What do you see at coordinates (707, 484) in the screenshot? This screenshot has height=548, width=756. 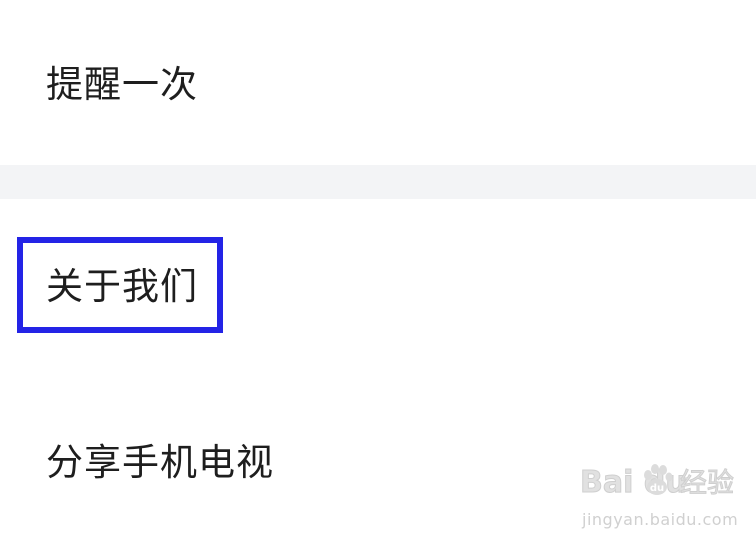 I see `watermark-suffix-text: 经验` at bounding box center [707, 484].